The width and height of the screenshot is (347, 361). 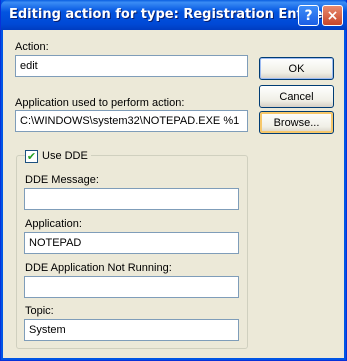 I want to click on cancel-button: Cancel, so click(x=296, y=96).